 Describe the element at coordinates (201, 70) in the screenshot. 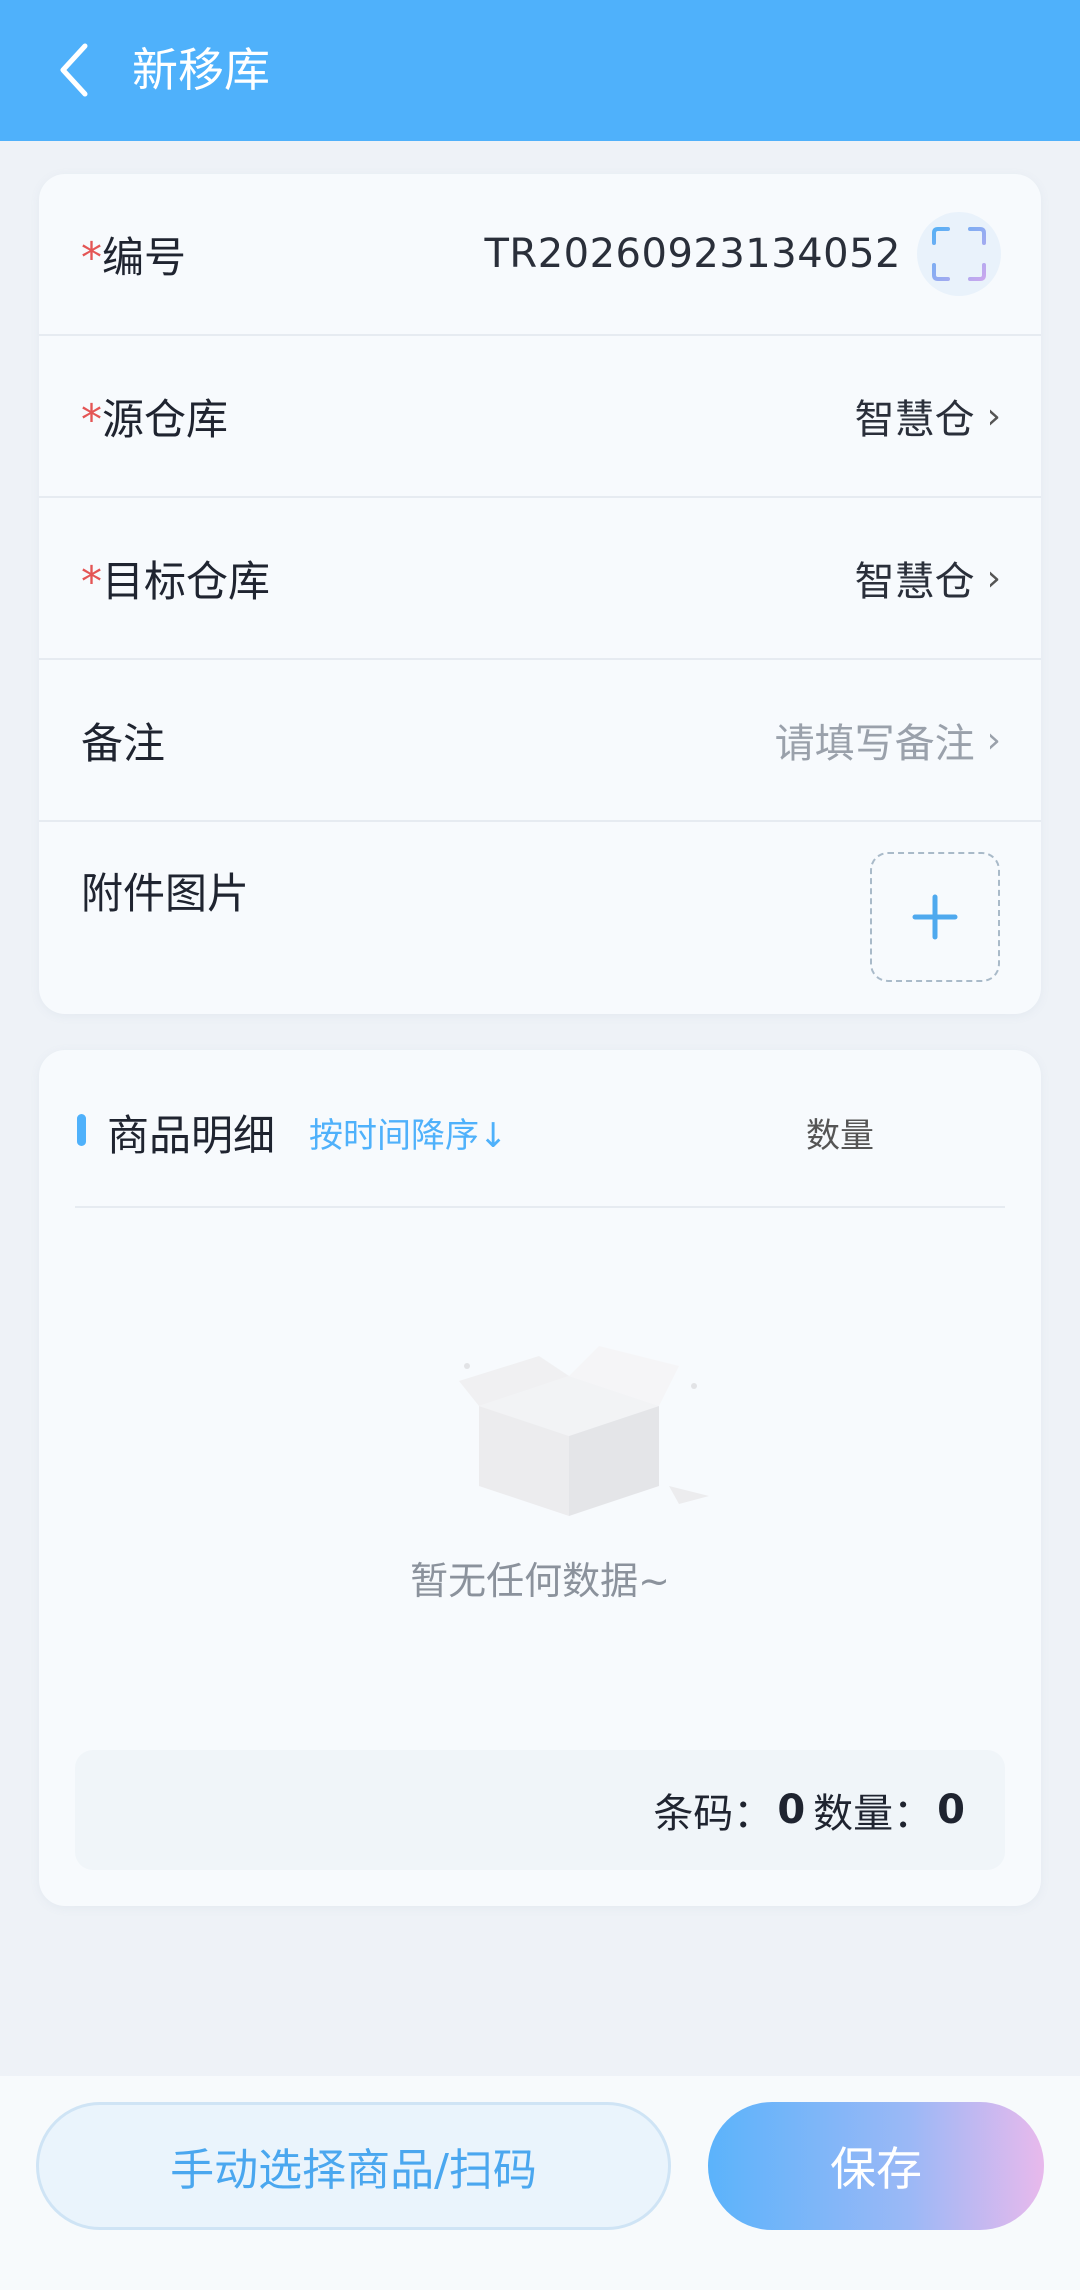

I see `page-title: 新移库` at that location.